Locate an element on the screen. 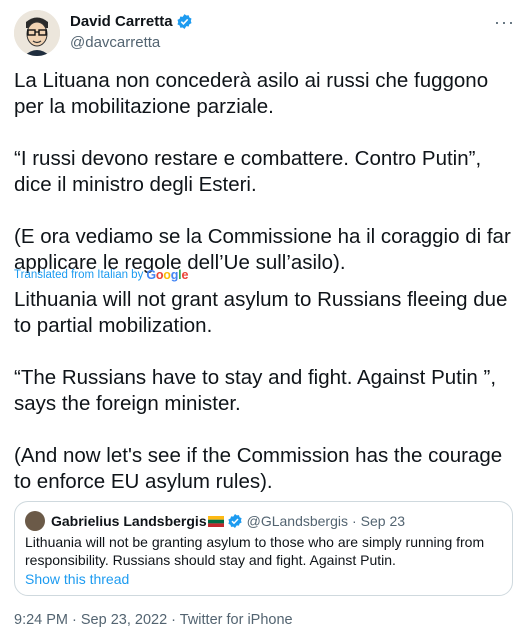 The height and width of the screenshot is (640, 529). author-name: David Carretta is located at coordinates (121, 21).